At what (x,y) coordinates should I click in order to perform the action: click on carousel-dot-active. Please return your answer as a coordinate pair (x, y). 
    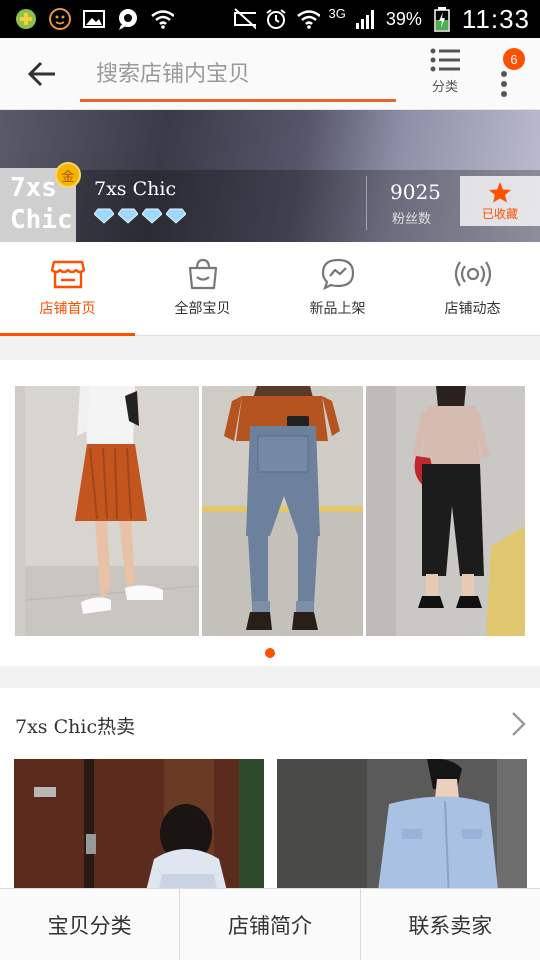
    Looking at the image, I should click on (270, 653).